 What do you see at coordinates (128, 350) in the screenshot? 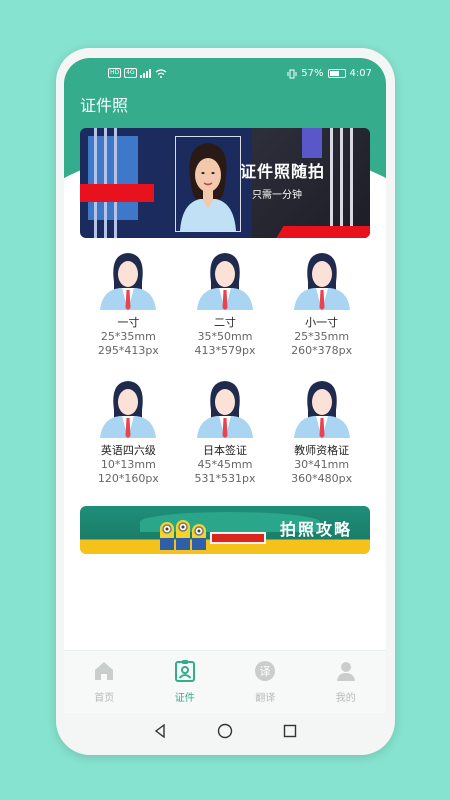
I see `photo-size-px: 295*413px` at bounding box center [128, 350].